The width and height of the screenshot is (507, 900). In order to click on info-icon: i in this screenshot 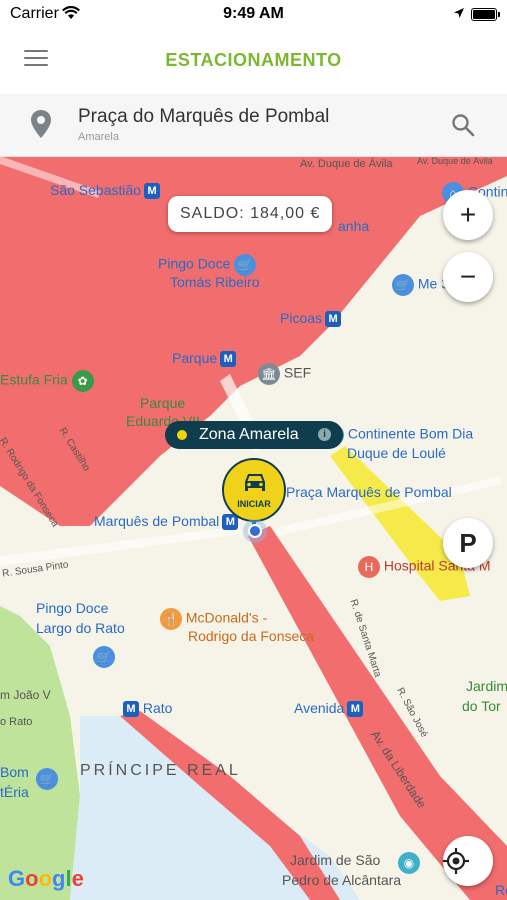, I will do `click(324, 434)`.